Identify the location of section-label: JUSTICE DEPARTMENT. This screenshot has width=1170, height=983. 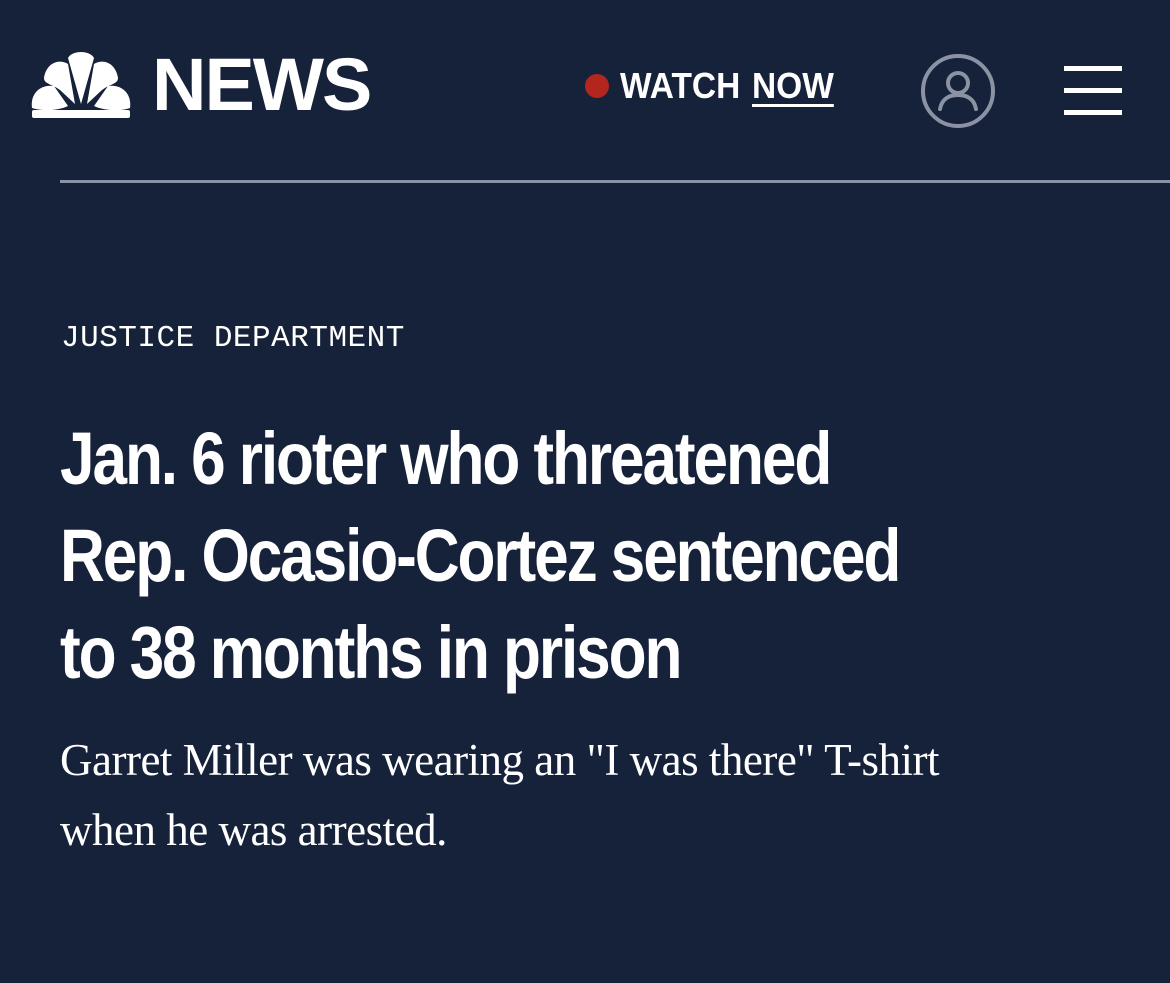
(233, 338).